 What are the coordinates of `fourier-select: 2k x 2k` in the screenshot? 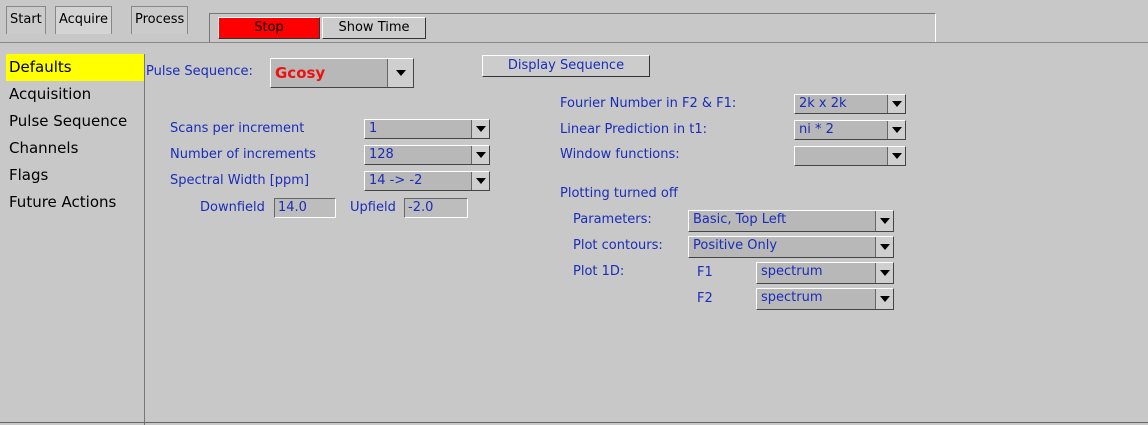 It's located at (850, 104).